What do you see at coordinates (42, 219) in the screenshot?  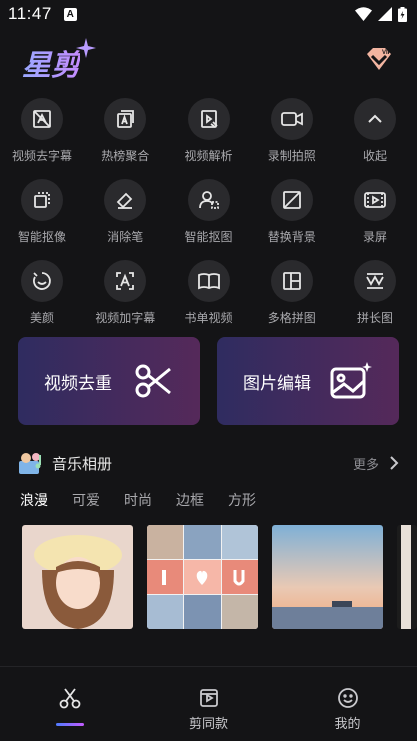 I see `tool-smart-cutout-portrait: 智能抠像` at bounding box center [42, 219].